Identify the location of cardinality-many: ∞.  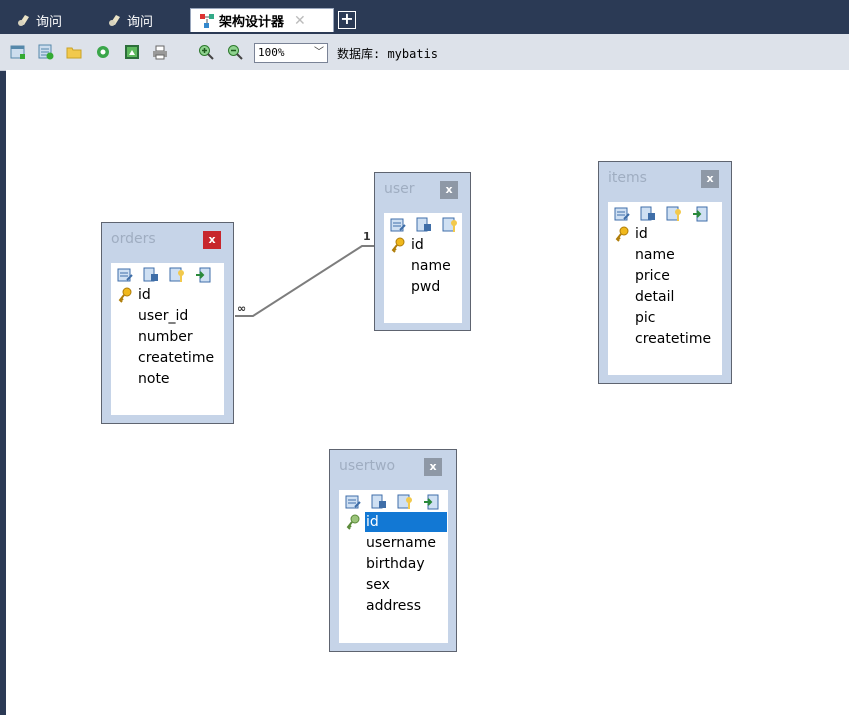
(241, 308).